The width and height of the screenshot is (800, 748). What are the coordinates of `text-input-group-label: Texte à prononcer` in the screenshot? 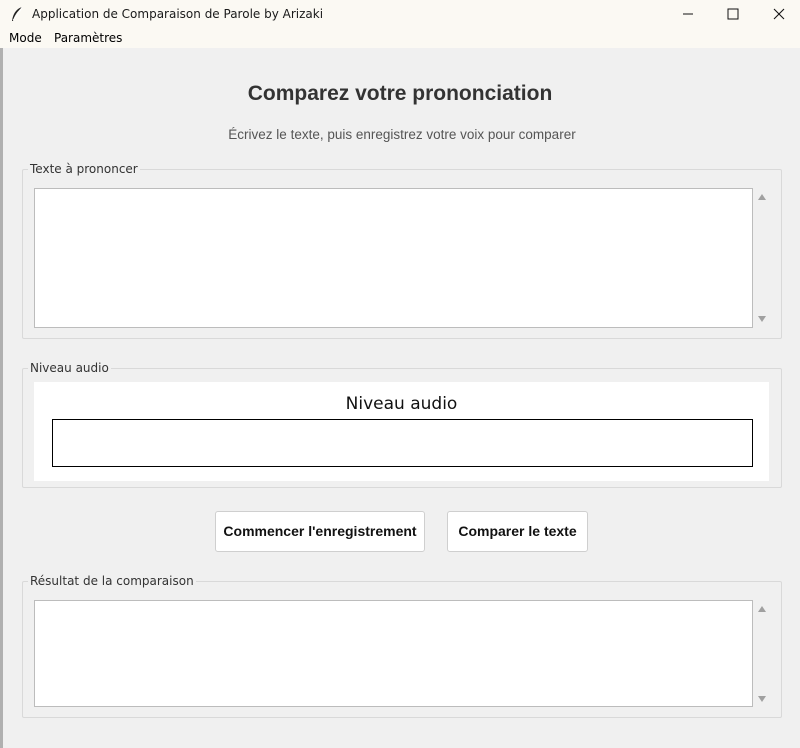 It's located at (84, 169).